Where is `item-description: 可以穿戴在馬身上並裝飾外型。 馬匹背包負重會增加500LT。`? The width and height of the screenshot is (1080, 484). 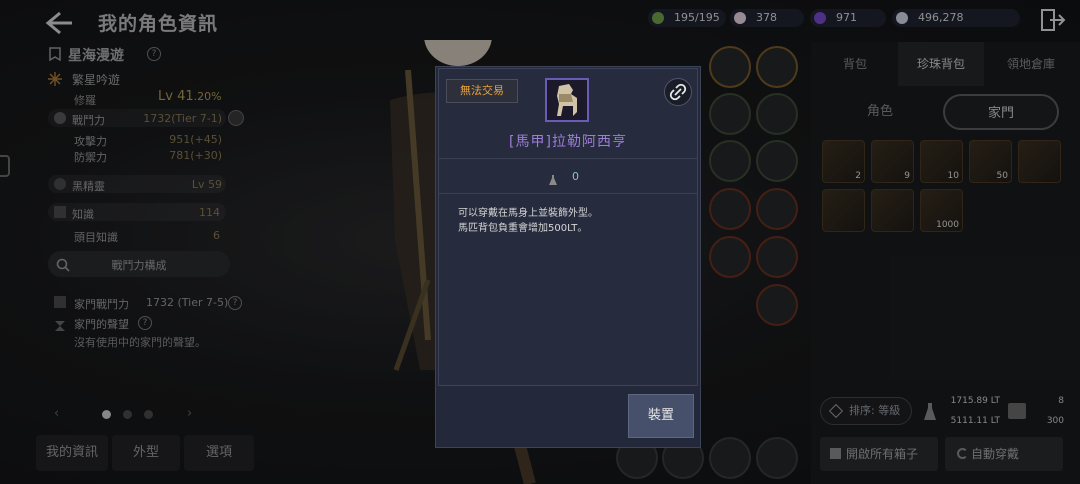
item-description: 可以穿戴在馬身上並裝飾外型。 馬匹背包負重會增加500LT。 is located at coordinates (528, 221).